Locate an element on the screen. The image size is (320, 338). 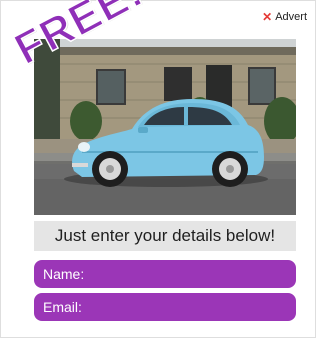
headline-text: Just enter your details below! is located at coordinates (165, 235).